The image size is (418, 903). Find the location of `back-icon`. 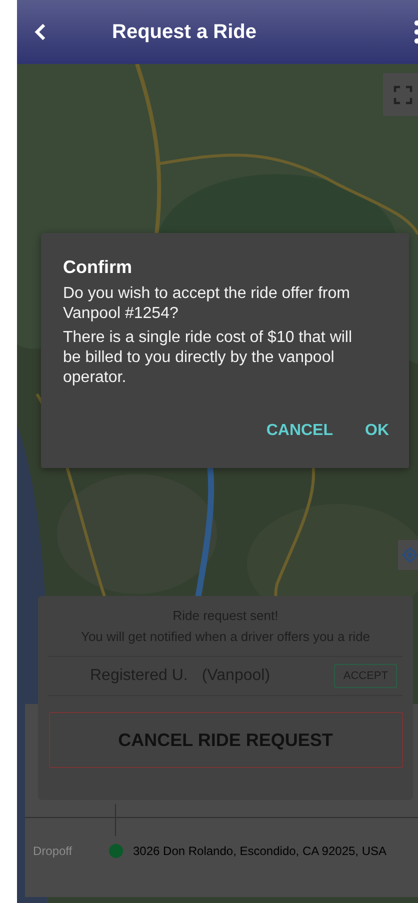

back-icon is located at coordinates (40, 32).